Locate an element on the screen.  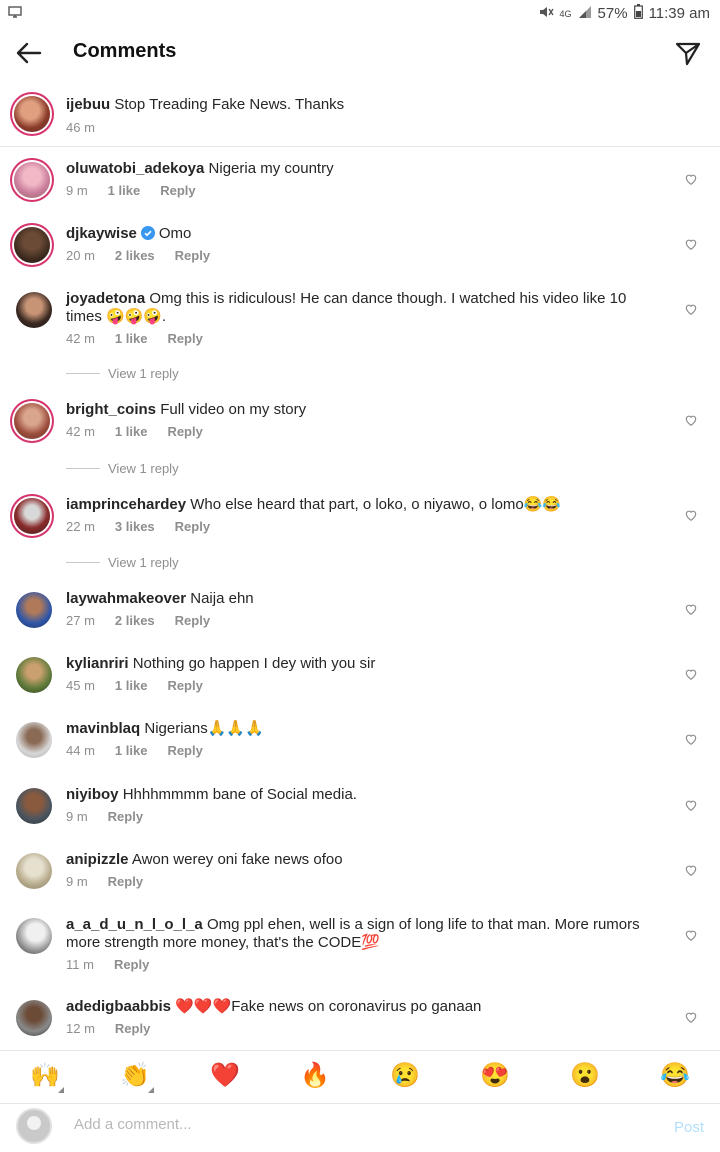
comment-username: oluwatobi_adekoya is located at coordinates (135, 168).